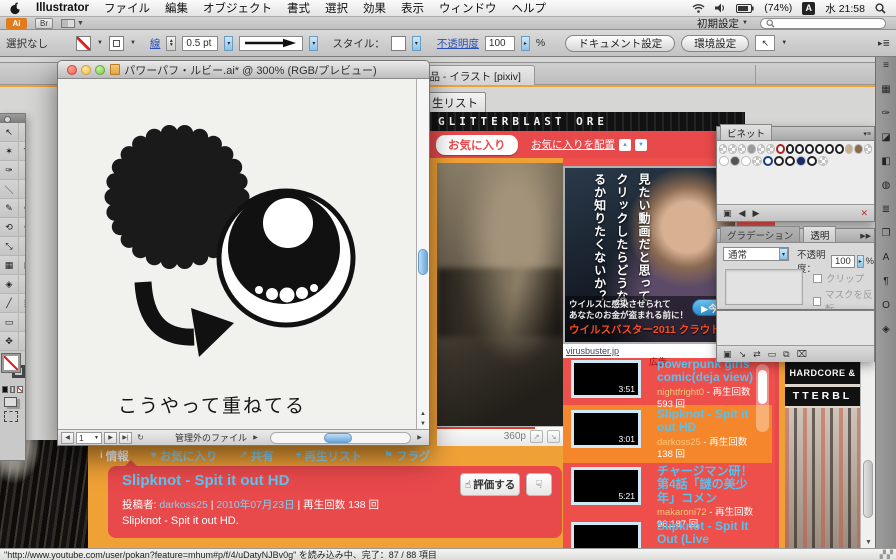 This screenshot has height=560, width=896. Describe the element at coordinates (606, 379) in the screenshot. I see `video-thumbnail: 3:51` at that location.